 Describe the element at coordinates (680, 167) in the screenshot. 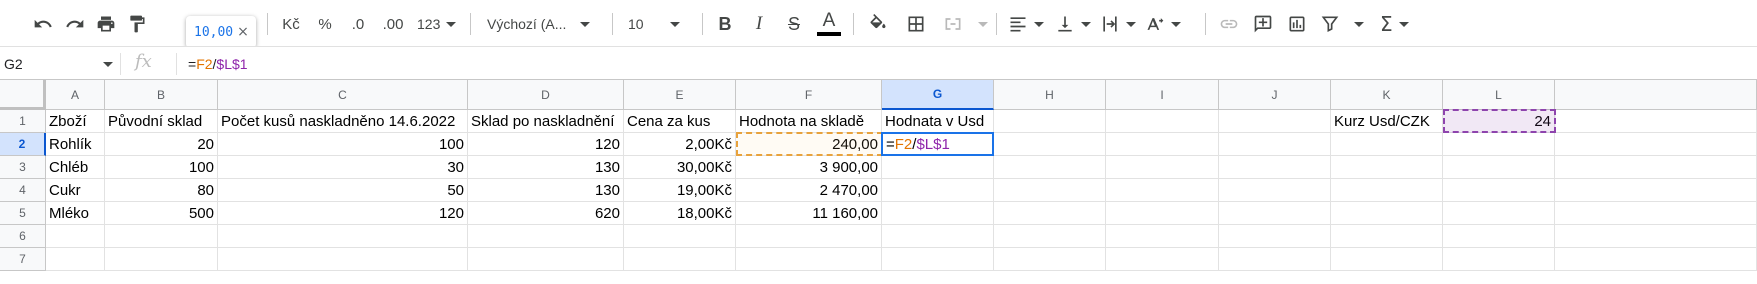

I see `cell-e3: 30,00Kč` at that location.